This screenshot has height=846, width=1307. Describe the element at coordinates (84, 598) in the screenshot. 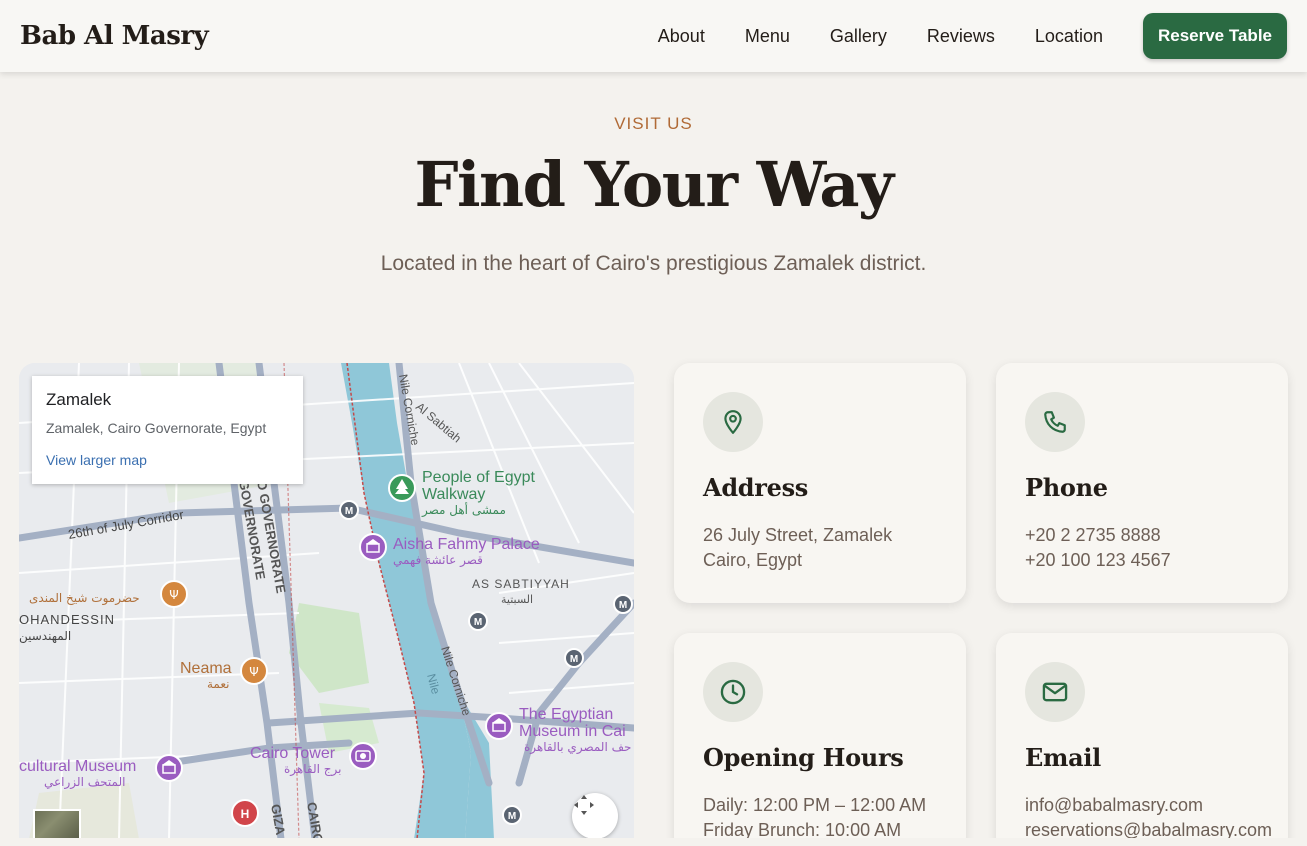

I see `map-label-hadramout: حضرموت شيخ المندى` at that location.